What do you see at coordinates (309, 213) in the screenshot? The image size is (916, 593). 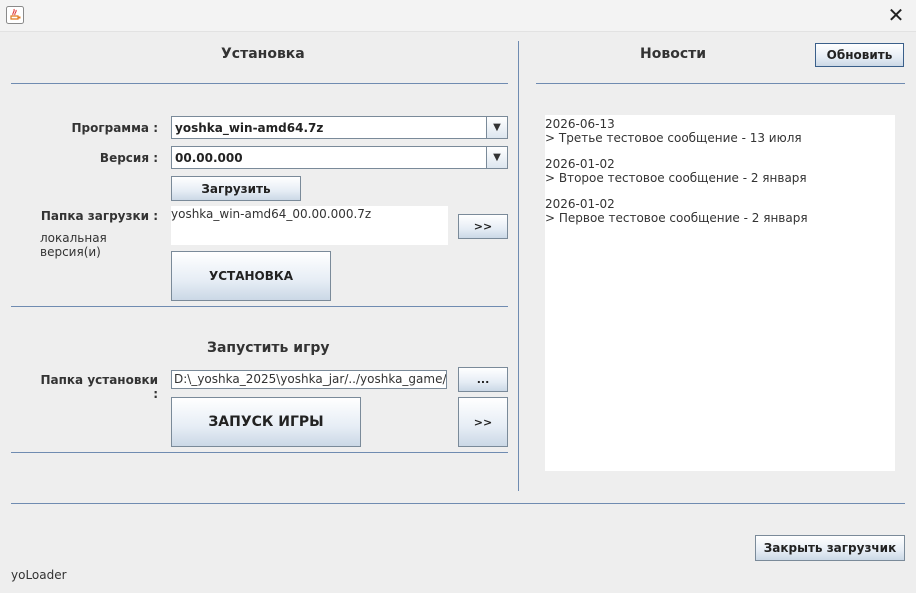 I see `download-file-item: yoshka_win-amd64_00.00.000.7z` at bounding box center [309, 213].